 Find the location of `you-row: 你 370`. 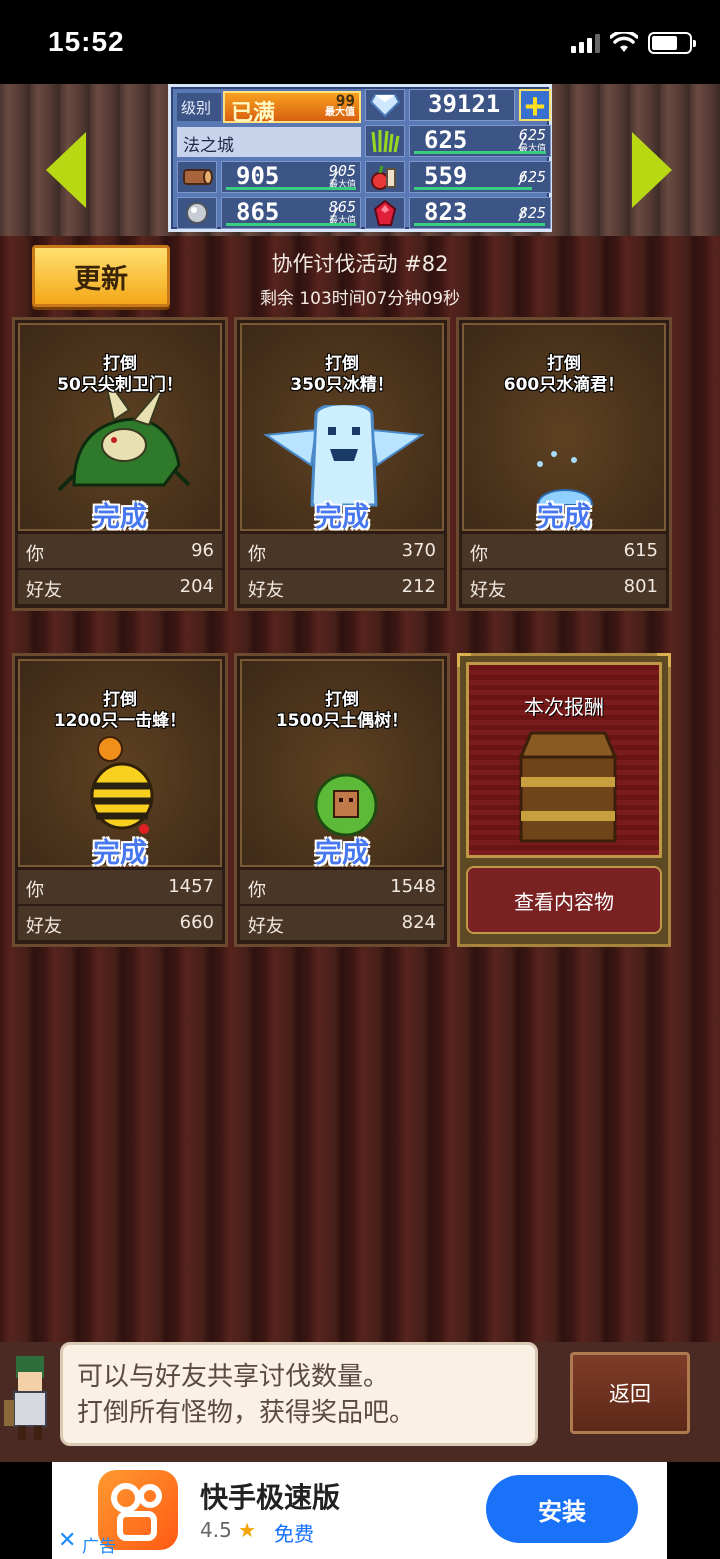

you-row: 你 370 is located at coordinates (342, 551).